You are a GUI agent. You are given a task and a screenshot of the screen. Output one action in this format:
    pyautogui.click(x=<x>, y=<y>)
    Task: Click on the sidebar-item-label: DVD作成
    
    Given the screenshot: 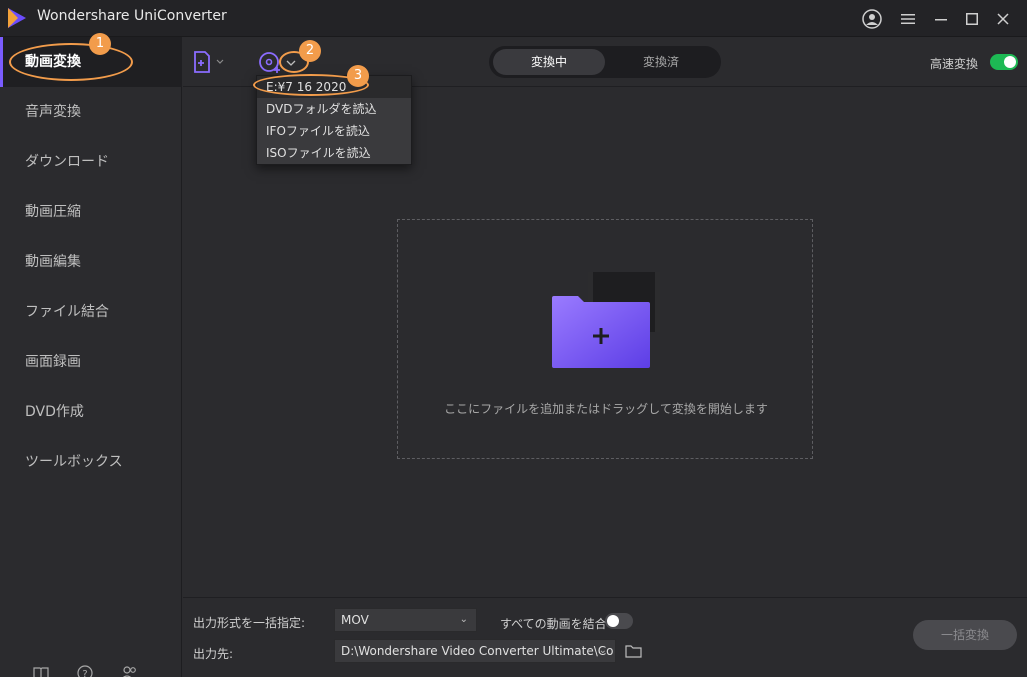 What is the action you would take?
    pyautogui.click(x=54, y=412)
    